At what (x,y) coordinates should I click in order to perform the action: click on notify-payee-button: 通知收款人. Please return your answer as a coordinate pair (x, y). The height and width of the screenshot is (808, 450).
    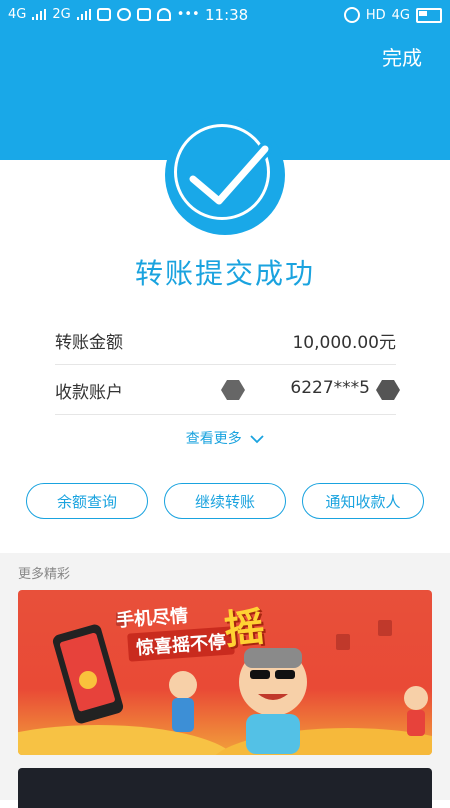
    Looking at the image, I should click on (363, 501).